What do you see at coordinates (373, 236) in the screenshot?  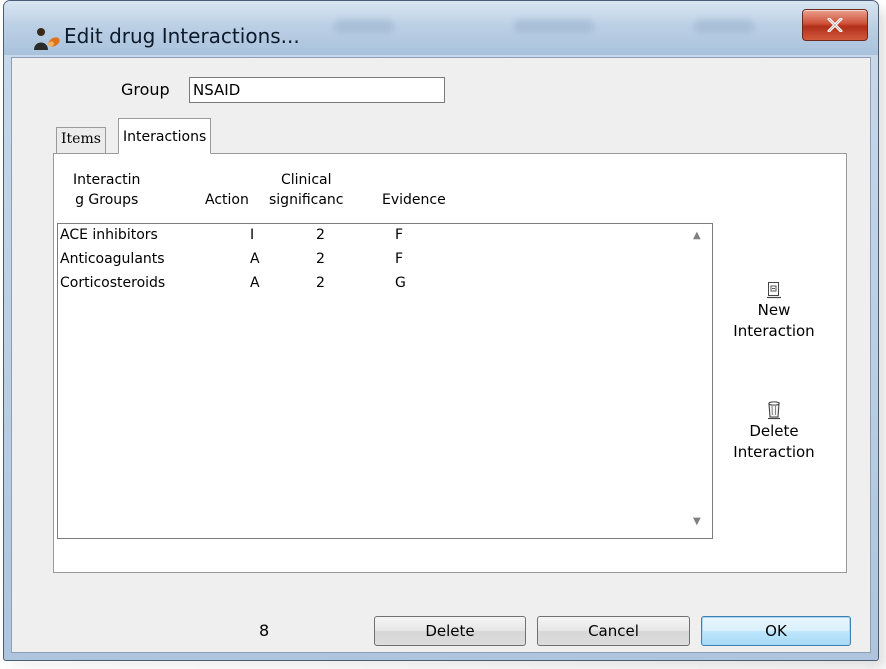 I see `list-item: ACE inhibitors I 2 F` at bounding box center [373, 236].